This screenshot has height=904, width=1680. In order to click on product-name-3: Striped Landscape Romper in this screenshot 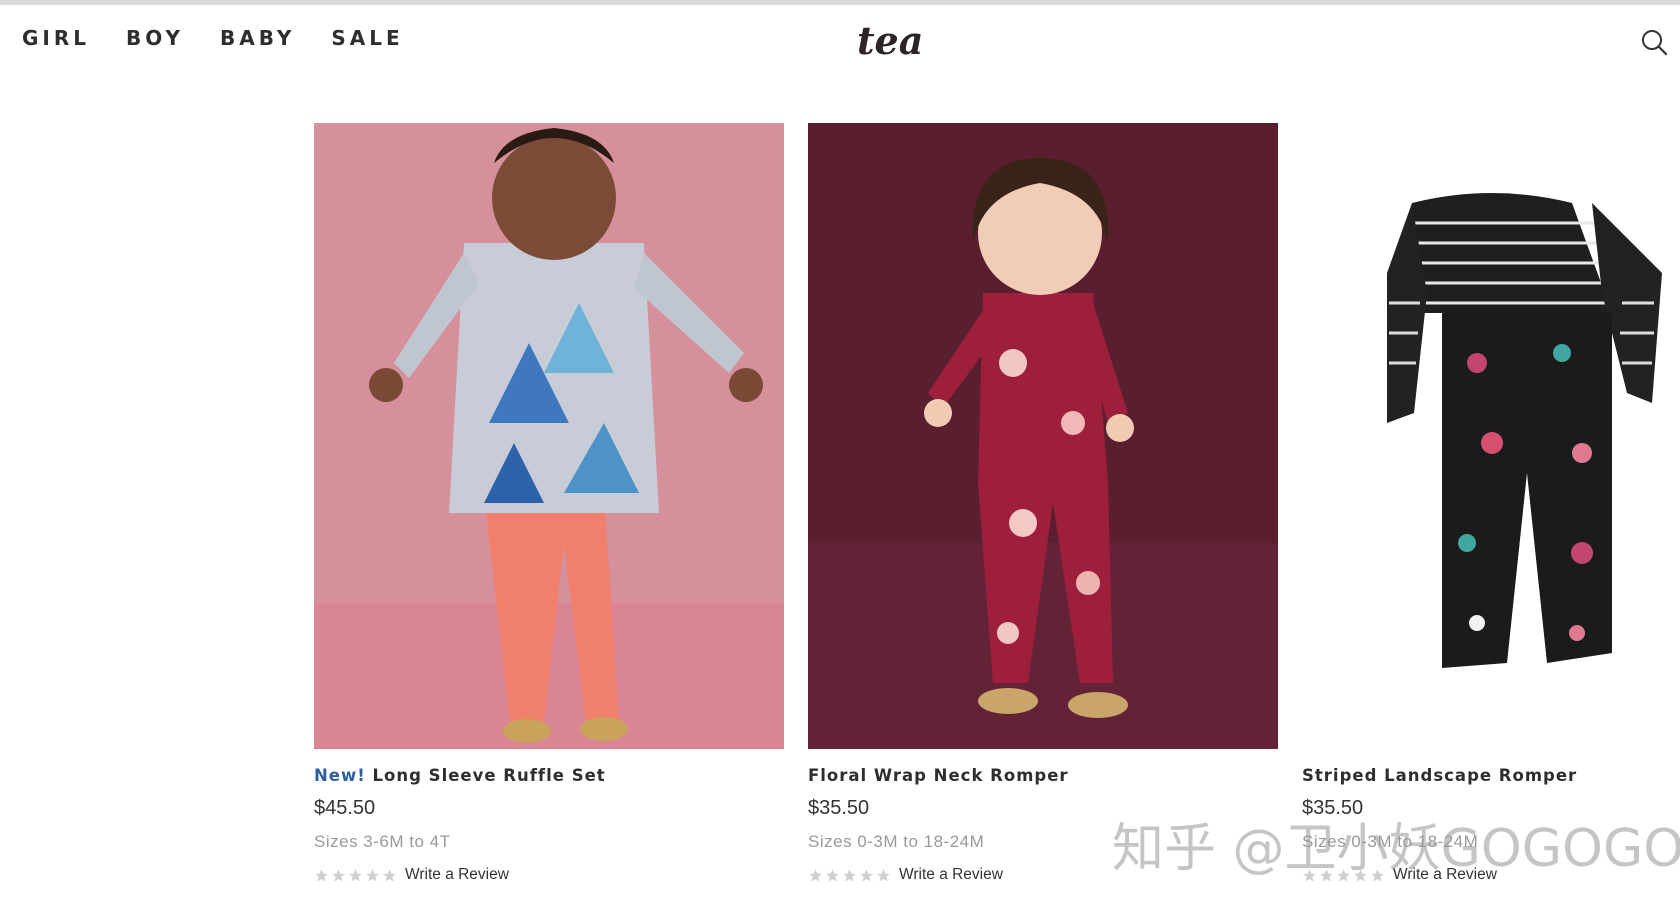, I will do `click(1487, 775)`.